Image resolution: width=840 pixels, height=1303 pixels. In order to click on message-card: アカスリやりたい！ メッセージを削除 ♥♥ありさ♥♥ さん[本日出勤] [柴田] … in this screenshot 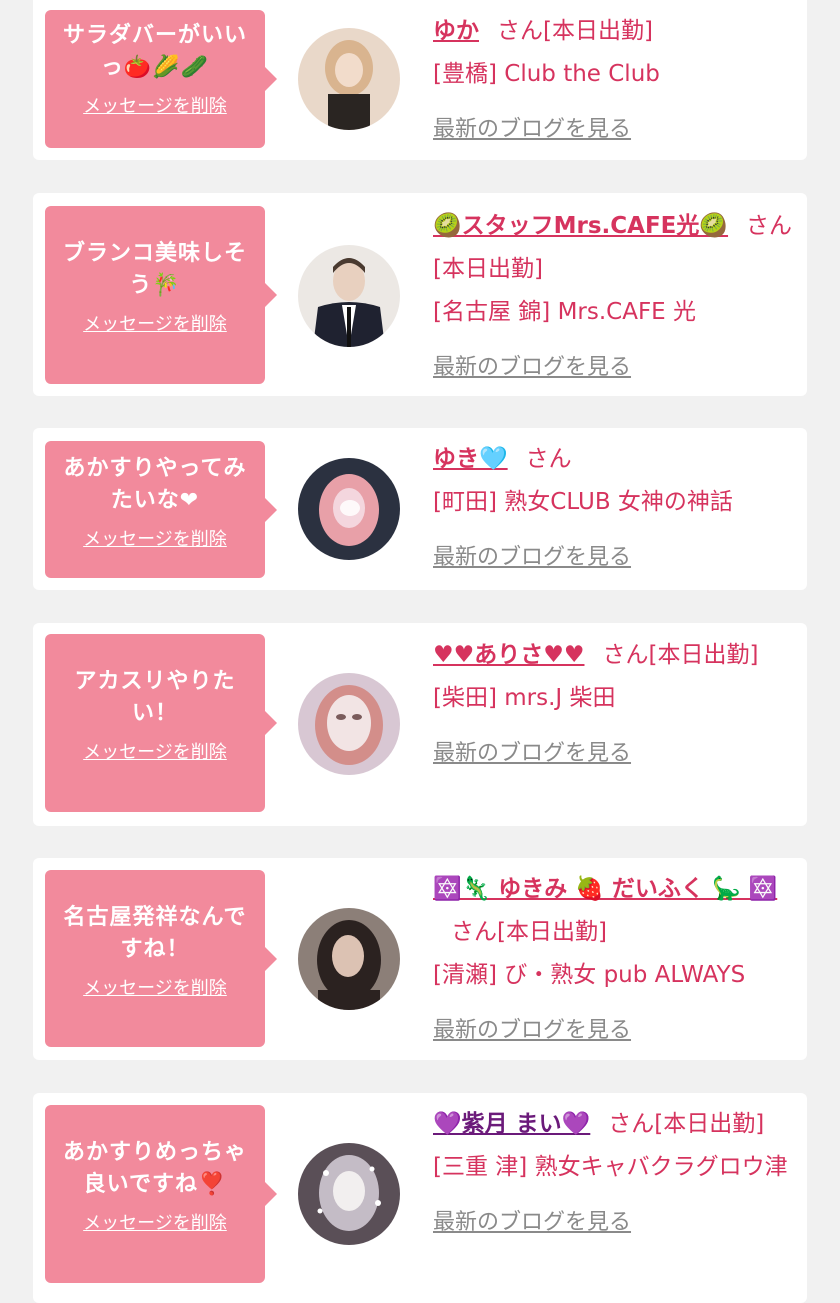, I will do `click(420, 724)`.